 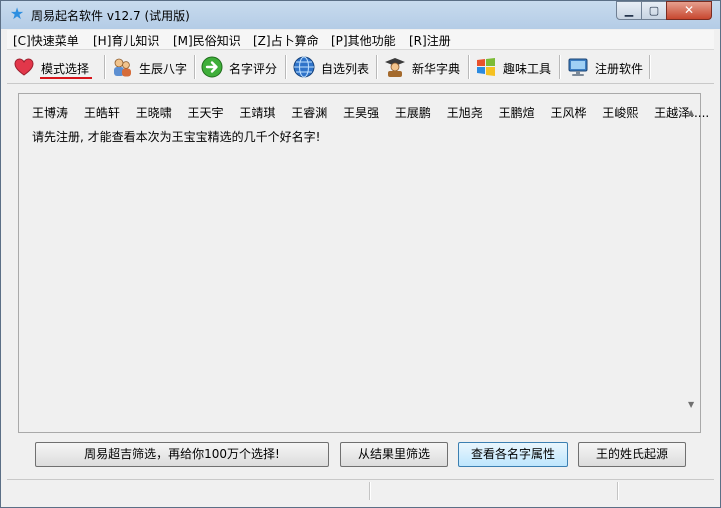 What do you see at coordinates (66, 78) in the screenshot?
I see `active-indicator` at bounding box center [66, 78].